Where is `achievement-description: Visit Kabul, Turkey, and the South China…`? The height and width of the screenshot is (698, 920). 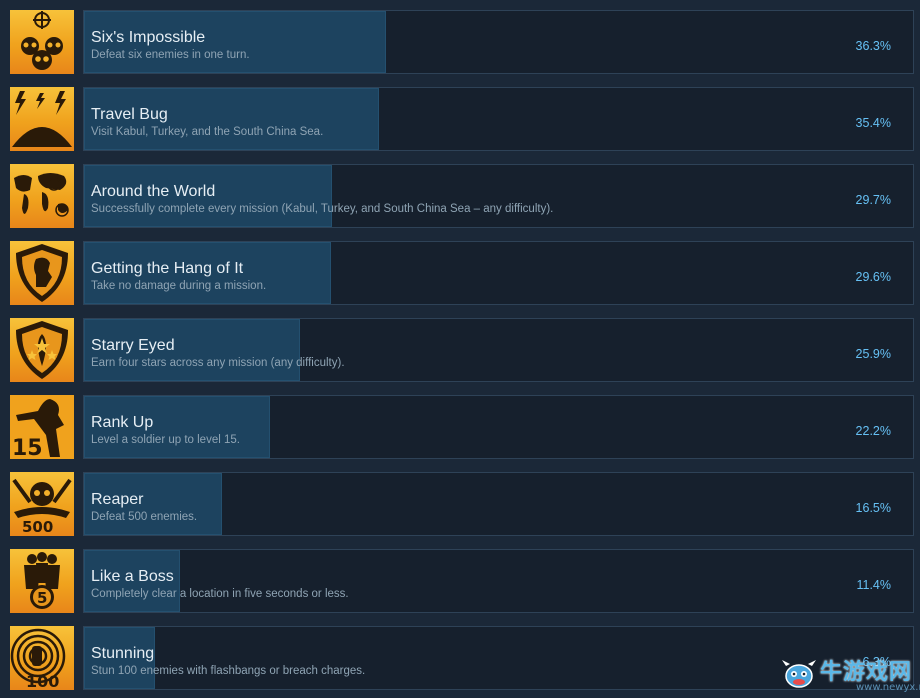
achievement-description: Visit Kabul, Turkey, and the South China… is located at coordinates (207, 132).